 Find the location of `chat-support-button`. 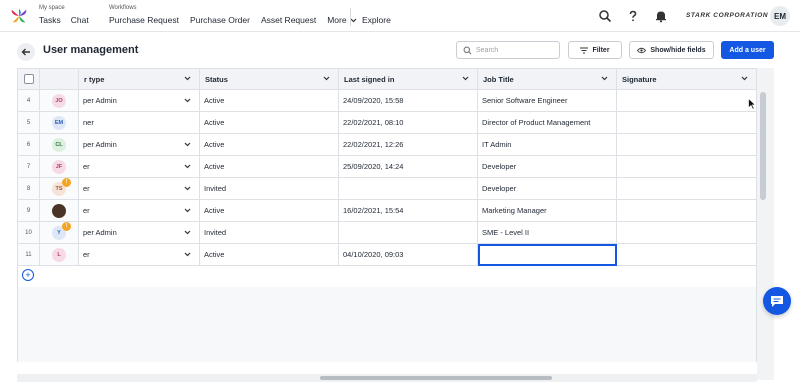

chat-support-button is located at coordinates (777, 301).